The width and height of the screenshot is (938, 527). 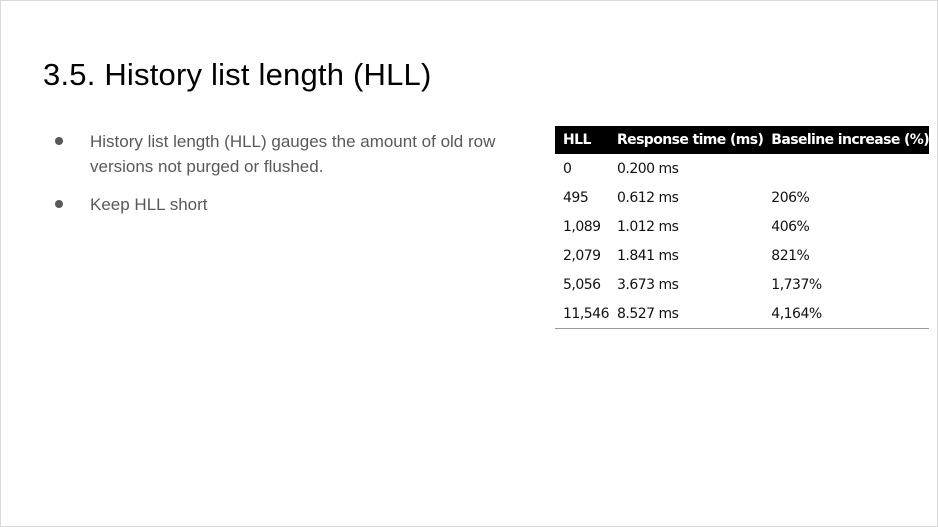 I want to click on cell-hll: 2,079, so click(x=582, y=255).